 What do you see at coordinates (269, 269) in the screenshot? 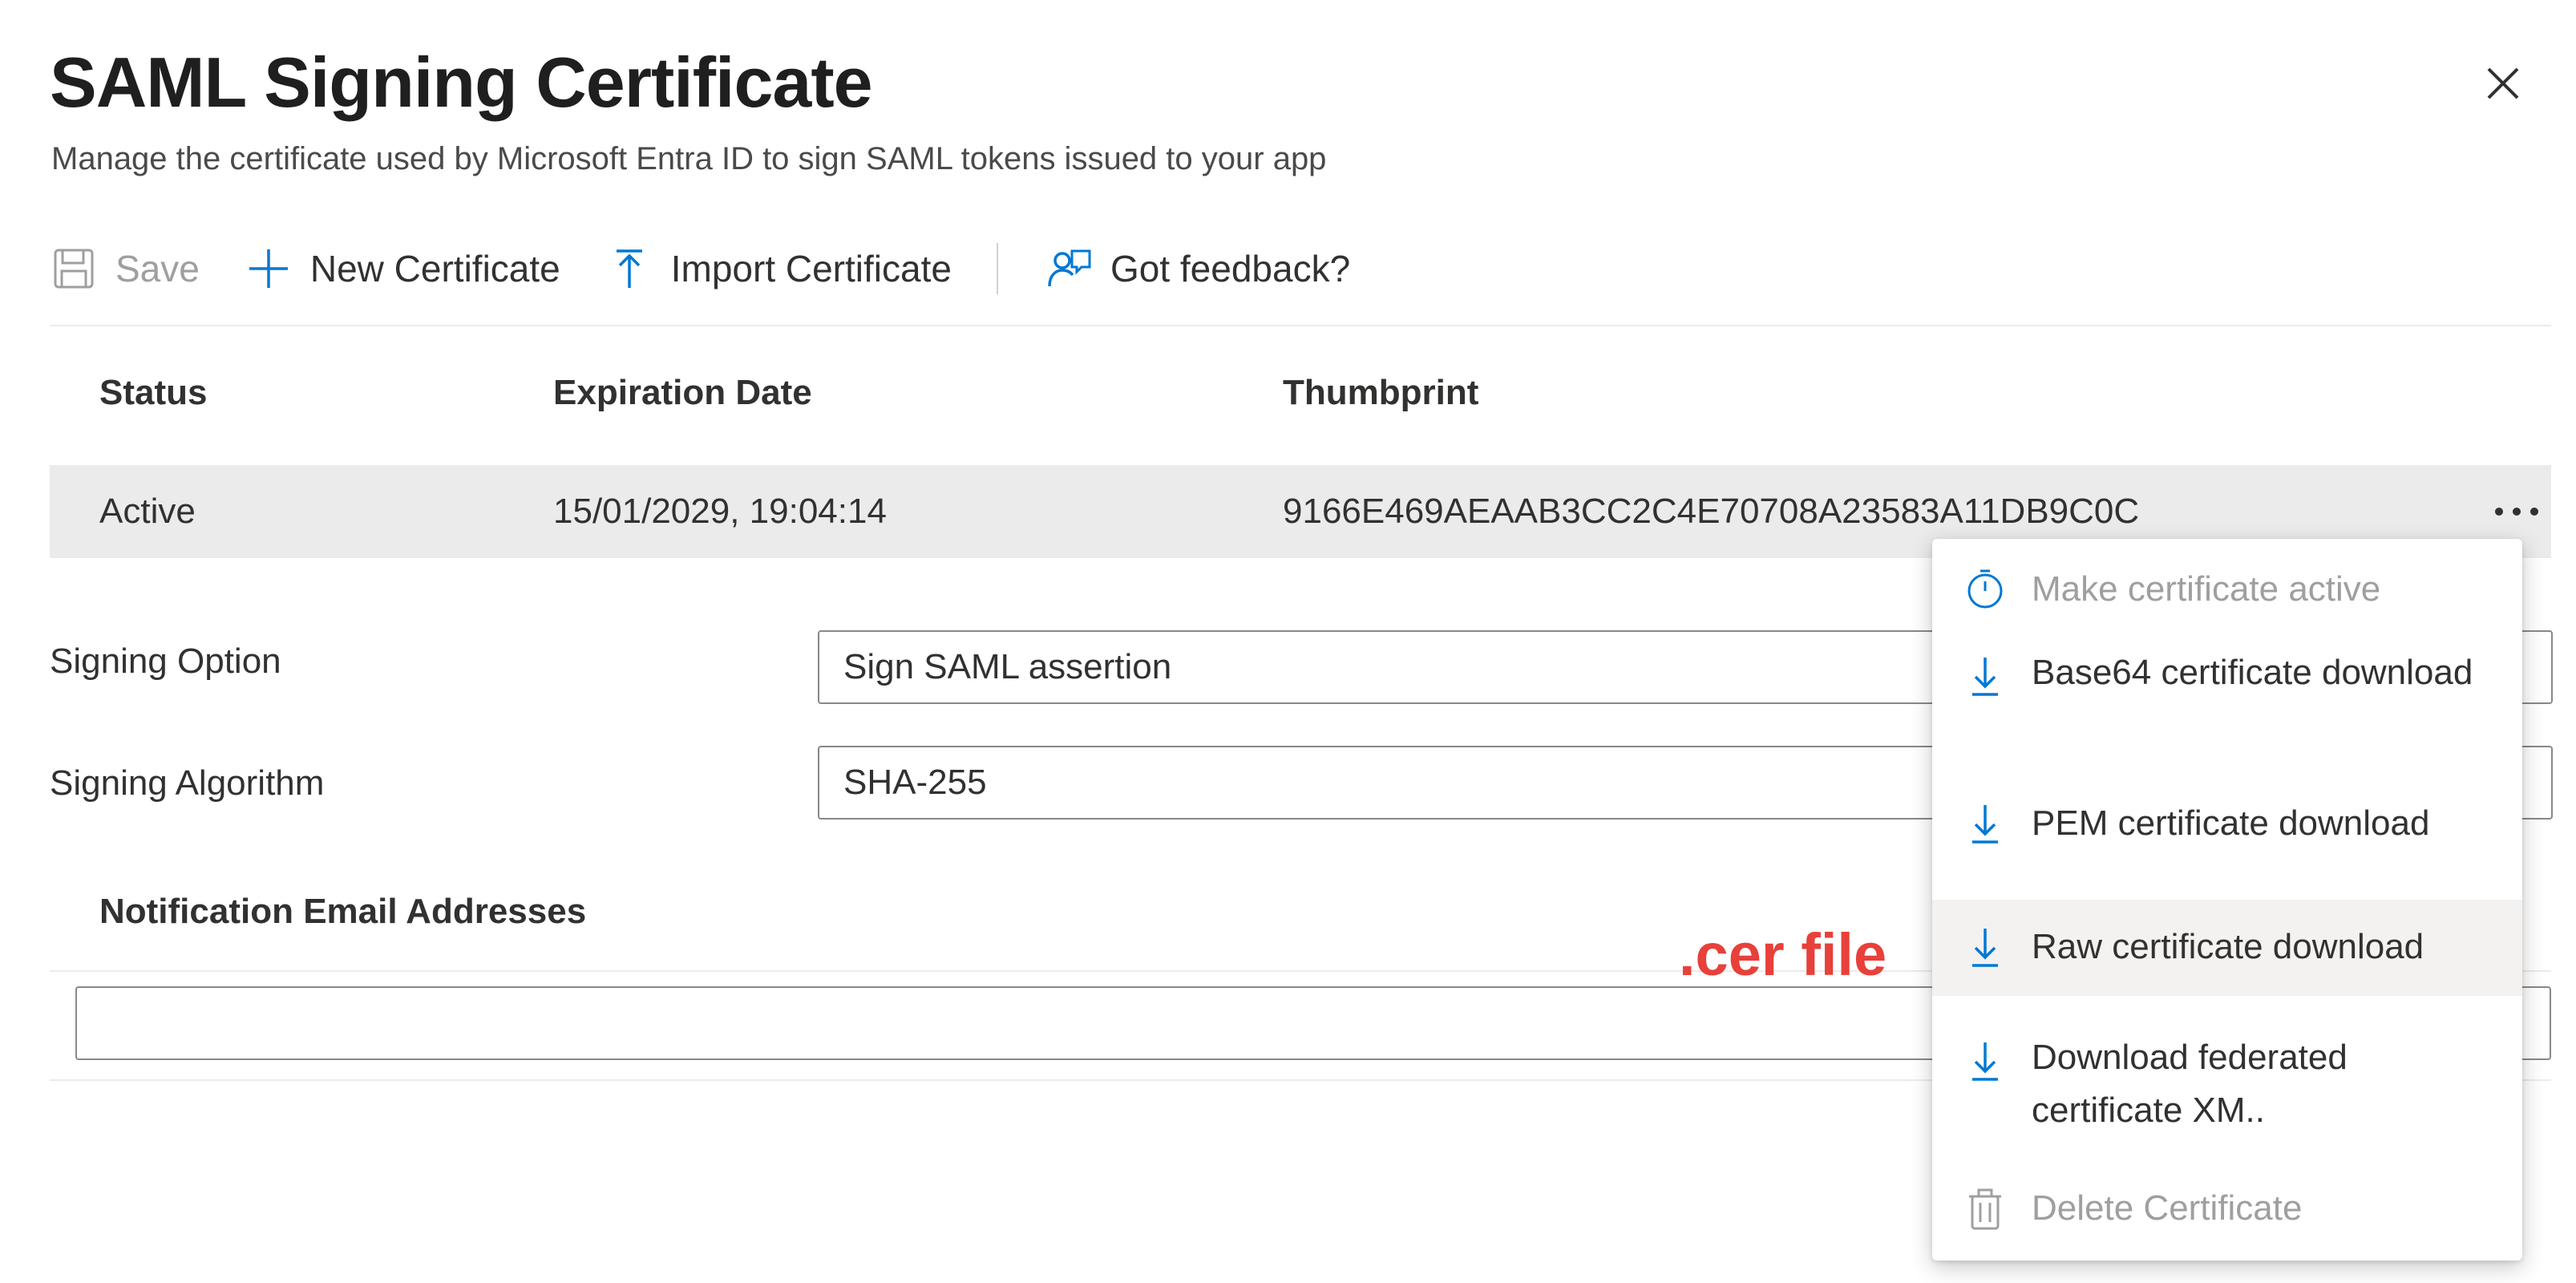
I see `plus-icon` at bounding box center [269, 269].